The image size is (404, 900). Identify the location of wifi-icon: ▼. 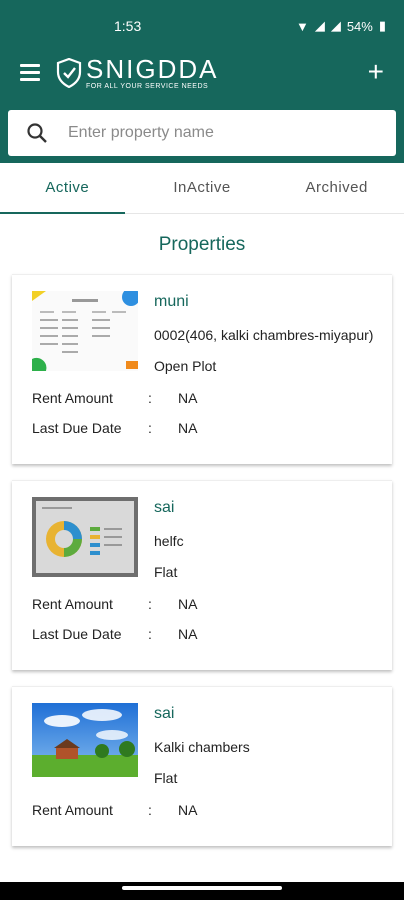
(302, 26).